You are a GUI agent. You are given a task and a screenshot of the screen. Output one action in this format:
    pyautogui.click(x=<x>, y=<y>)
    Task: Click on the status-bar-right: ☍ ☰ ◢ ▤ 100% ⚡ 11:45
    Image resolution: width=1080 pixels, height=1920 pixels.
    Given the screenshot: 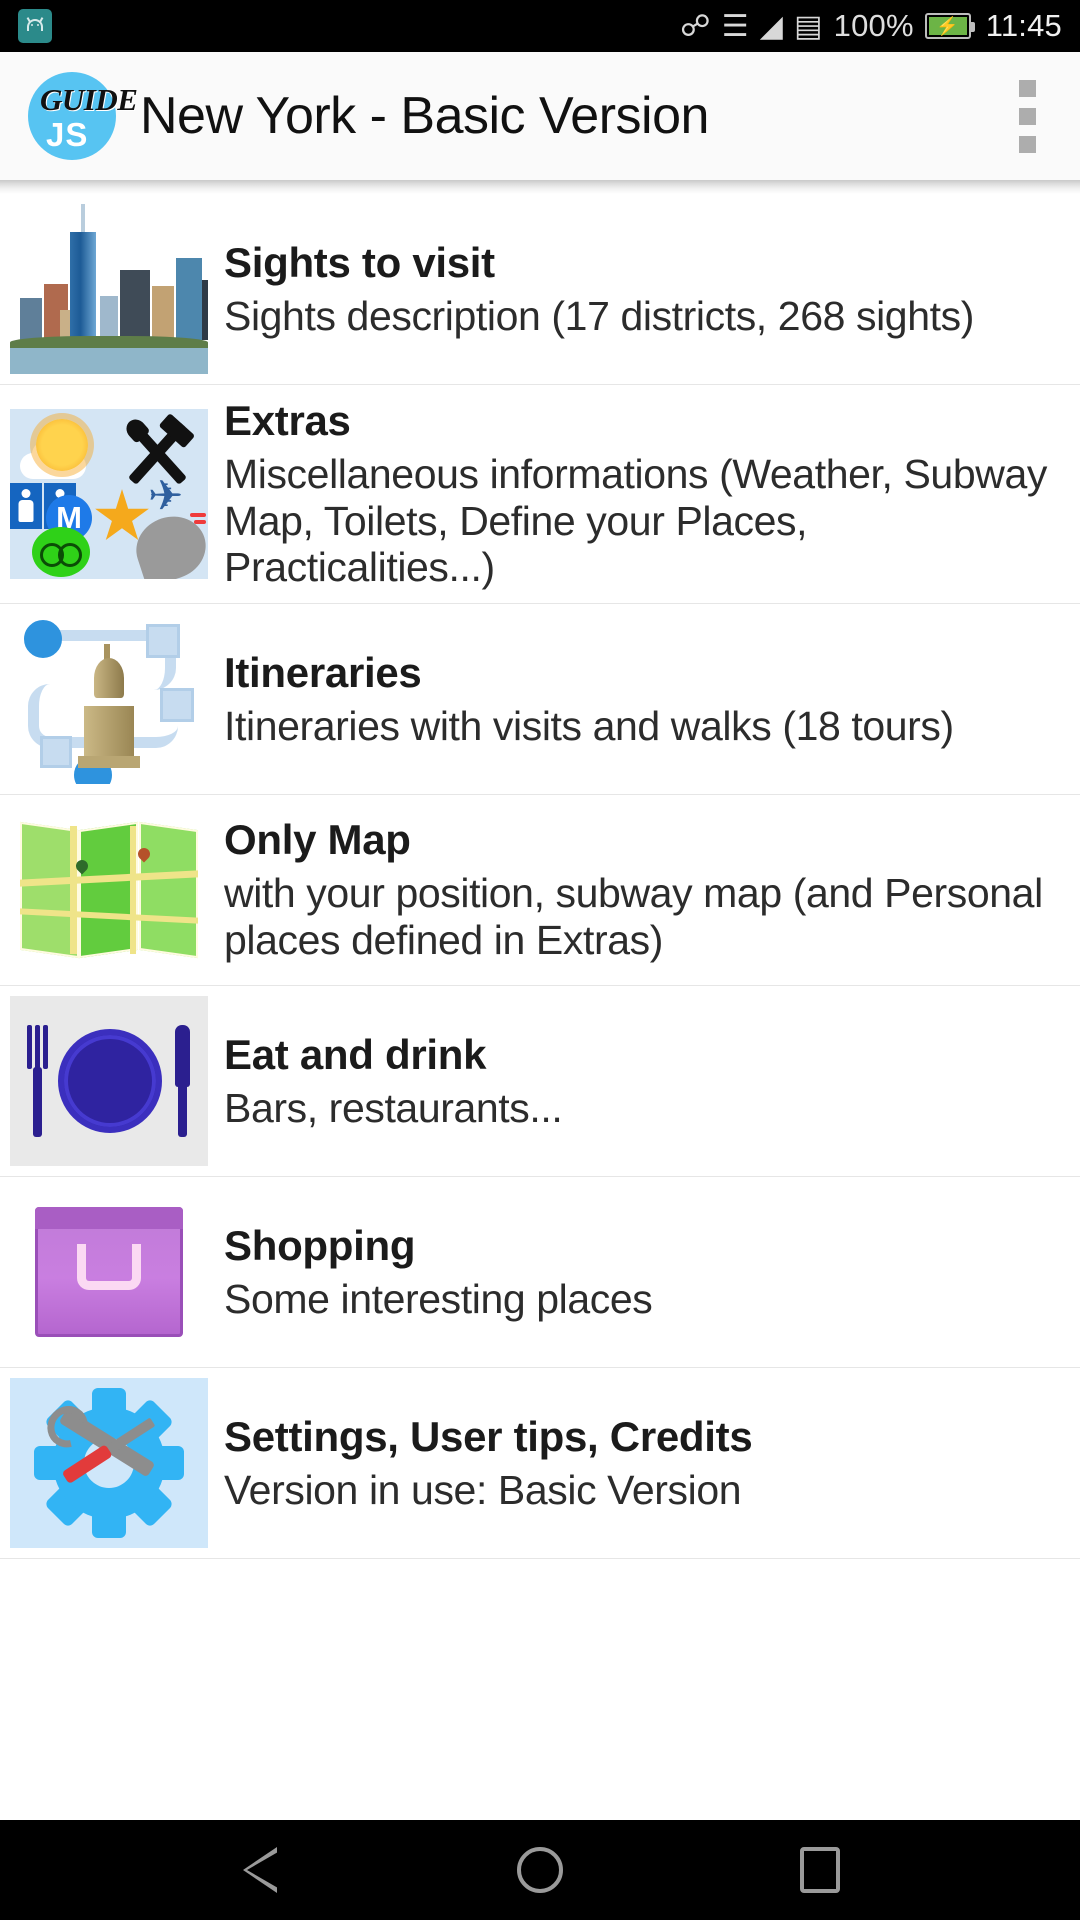 What is the action you would take?
    pyautogui.click(x=871, y=26)
    